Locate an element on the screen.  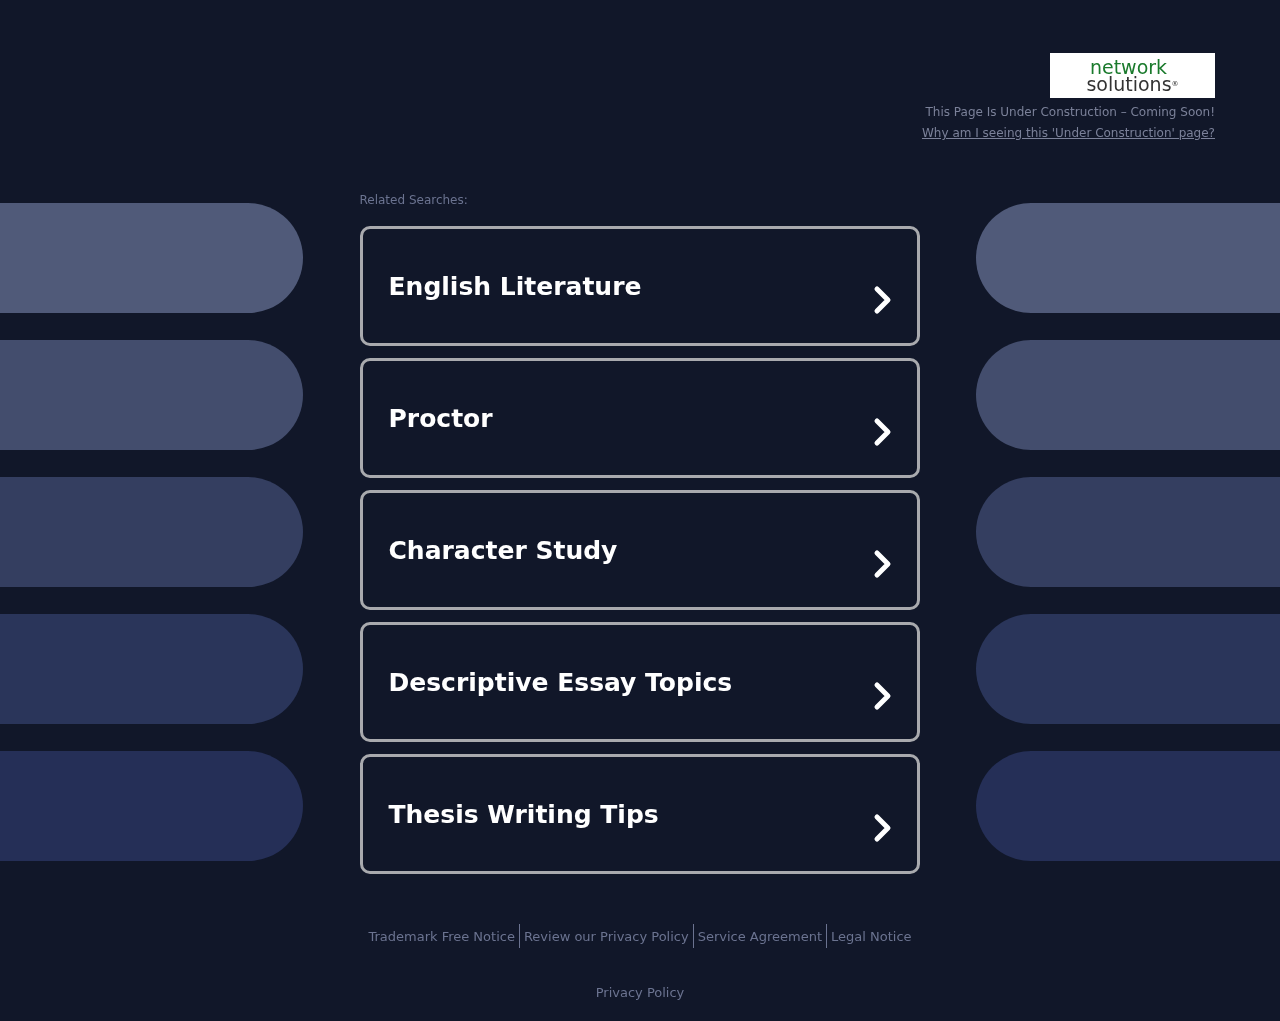
related-searches-label: Related Searches: is located at coordinates (414, 201).